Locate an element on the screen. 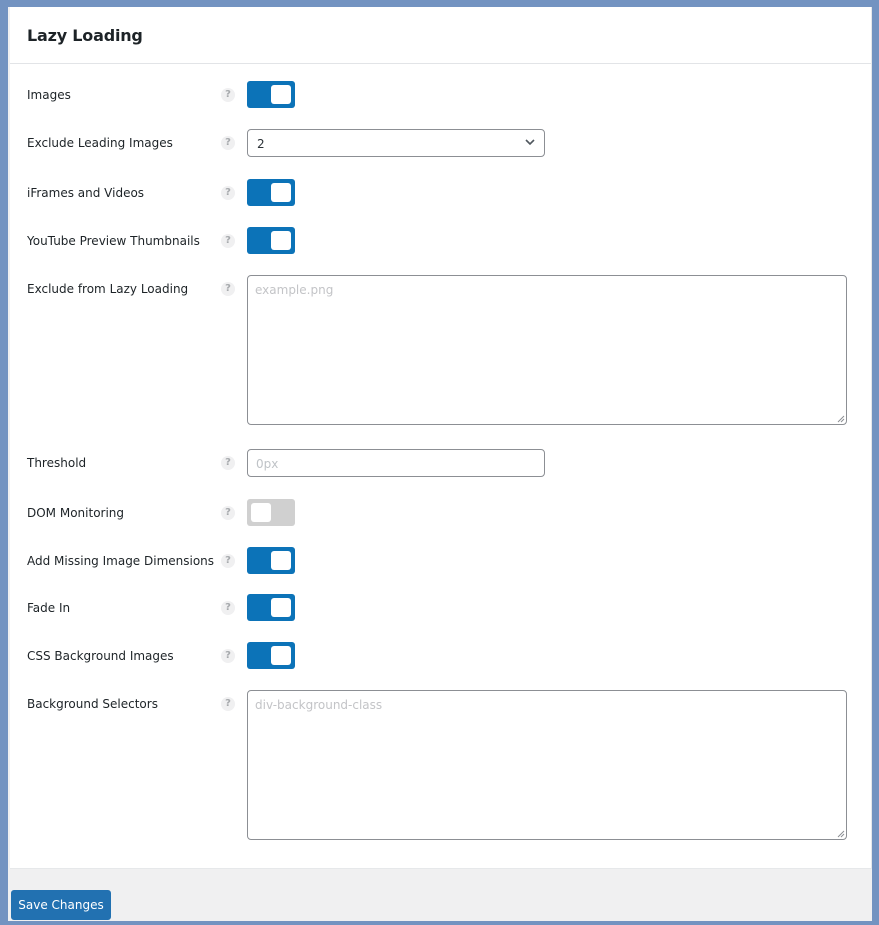 The image size is (879, 925). chevron-down-icon is located at coordinates (530, 142).